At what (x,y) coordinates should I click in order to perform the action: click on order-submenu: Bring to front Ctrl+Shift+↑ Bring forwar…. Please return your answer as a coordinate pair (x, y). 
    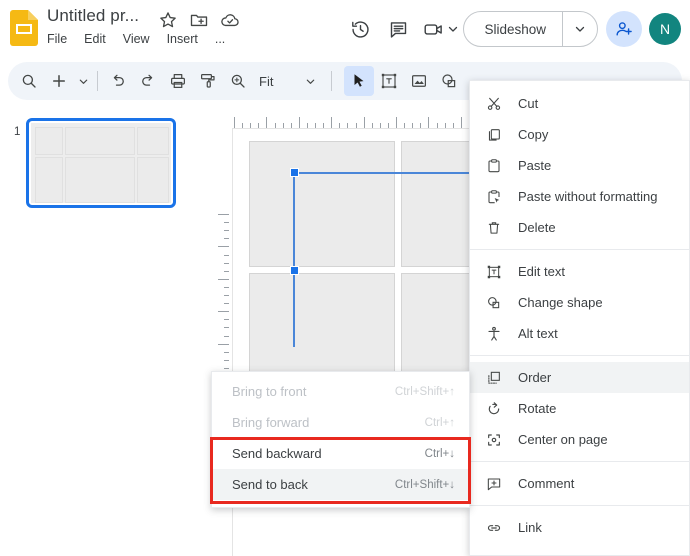
    Looking at the image, I should click on (340, 439).